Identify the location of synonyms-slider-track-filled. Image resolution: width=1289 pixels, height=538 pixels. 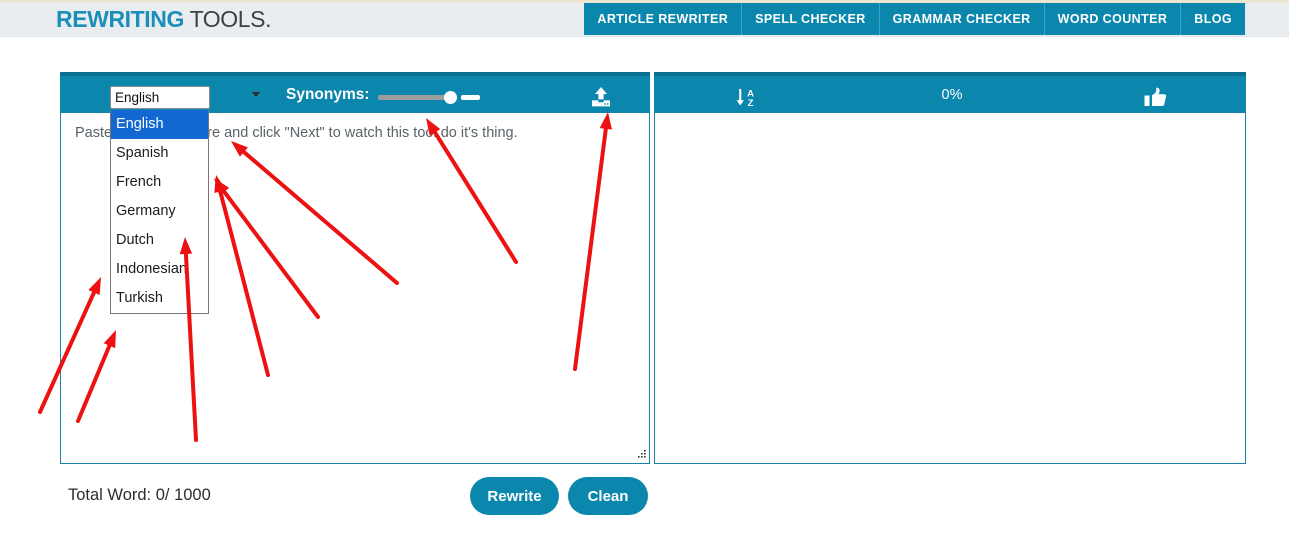
(412, 97).